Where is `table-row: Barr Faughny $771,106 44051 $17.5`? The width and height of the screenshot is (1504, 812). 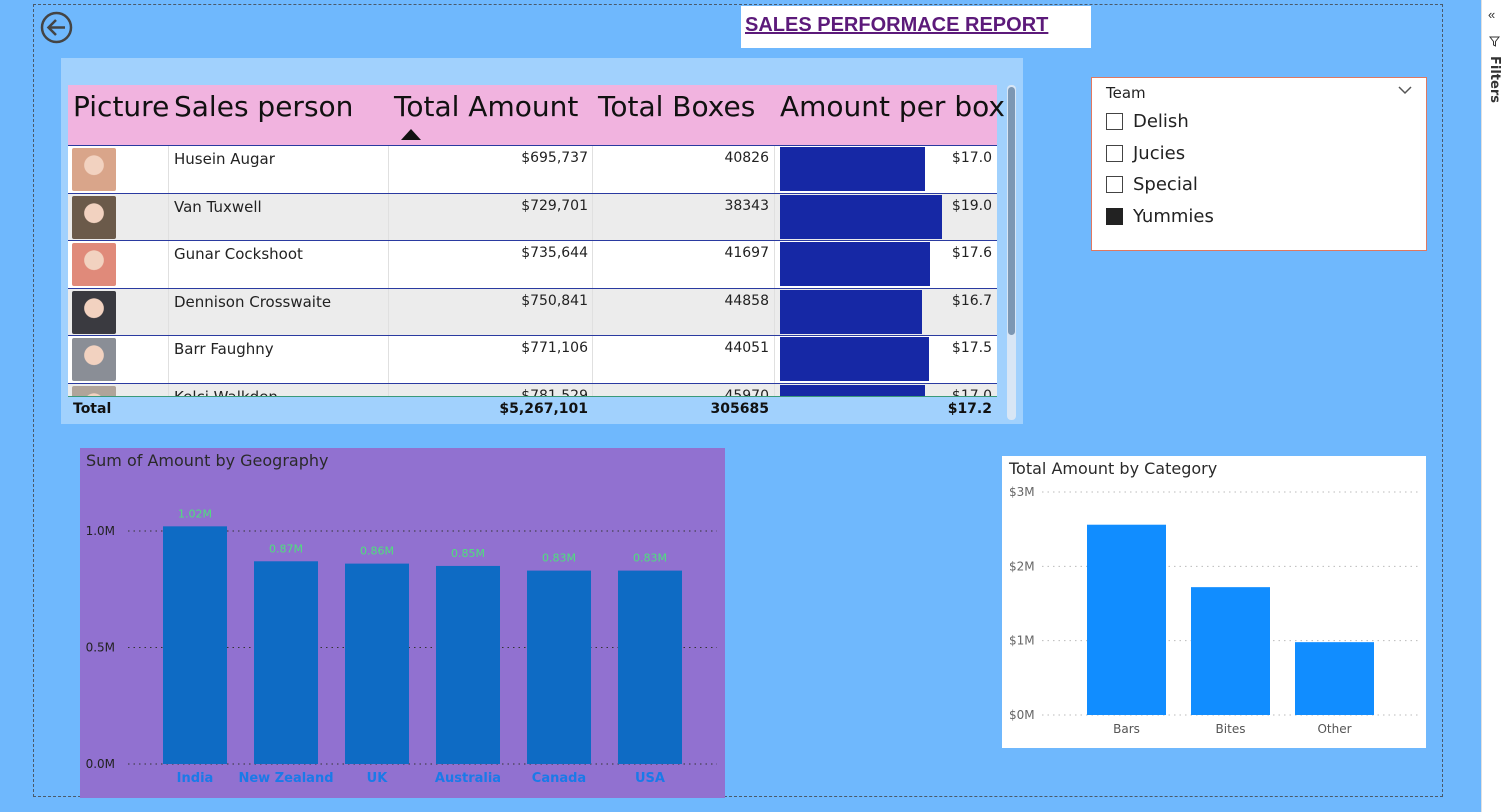
table-row: Barr Faughny $771,106 44051 $17.5 is located at coordinates (532, 359).